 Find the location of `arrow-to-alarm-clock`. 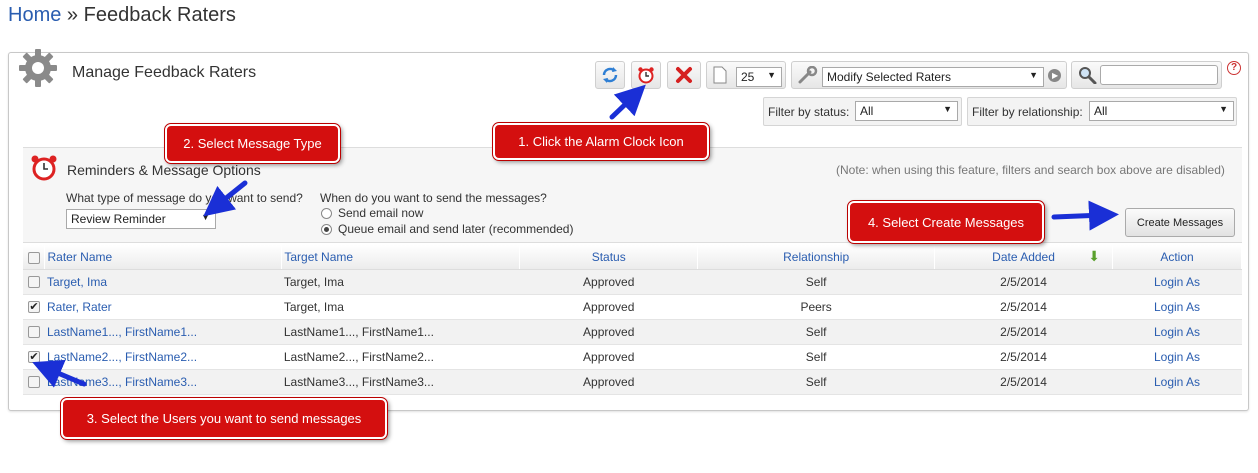

arrow-to-alarm-clock is located at coordinates (627, 102).